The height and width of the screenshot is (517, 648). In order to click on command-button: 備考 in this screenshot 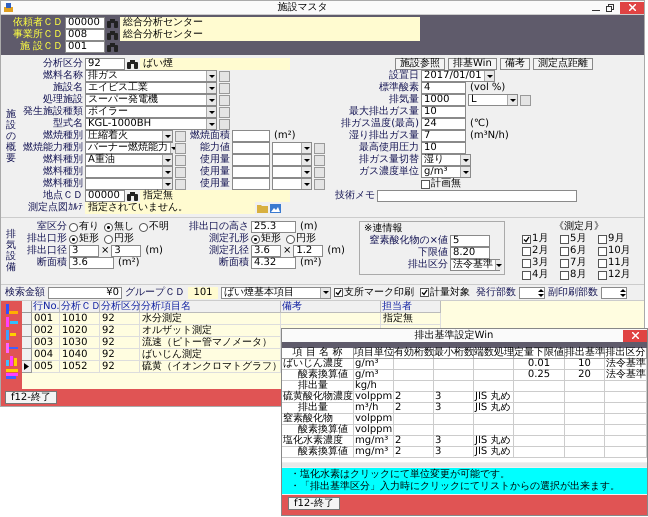, I will do `click(515, 64)`.